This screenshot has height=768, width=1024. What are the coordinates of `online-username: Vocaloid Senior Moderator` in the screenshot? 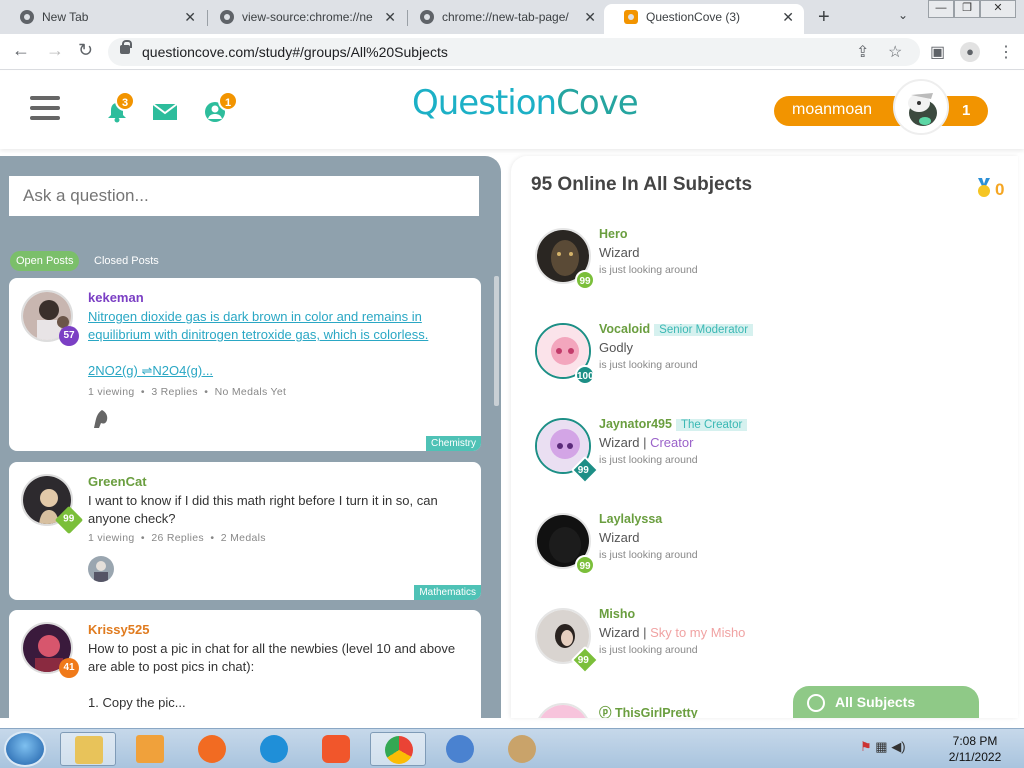 It's located at (676, 329).